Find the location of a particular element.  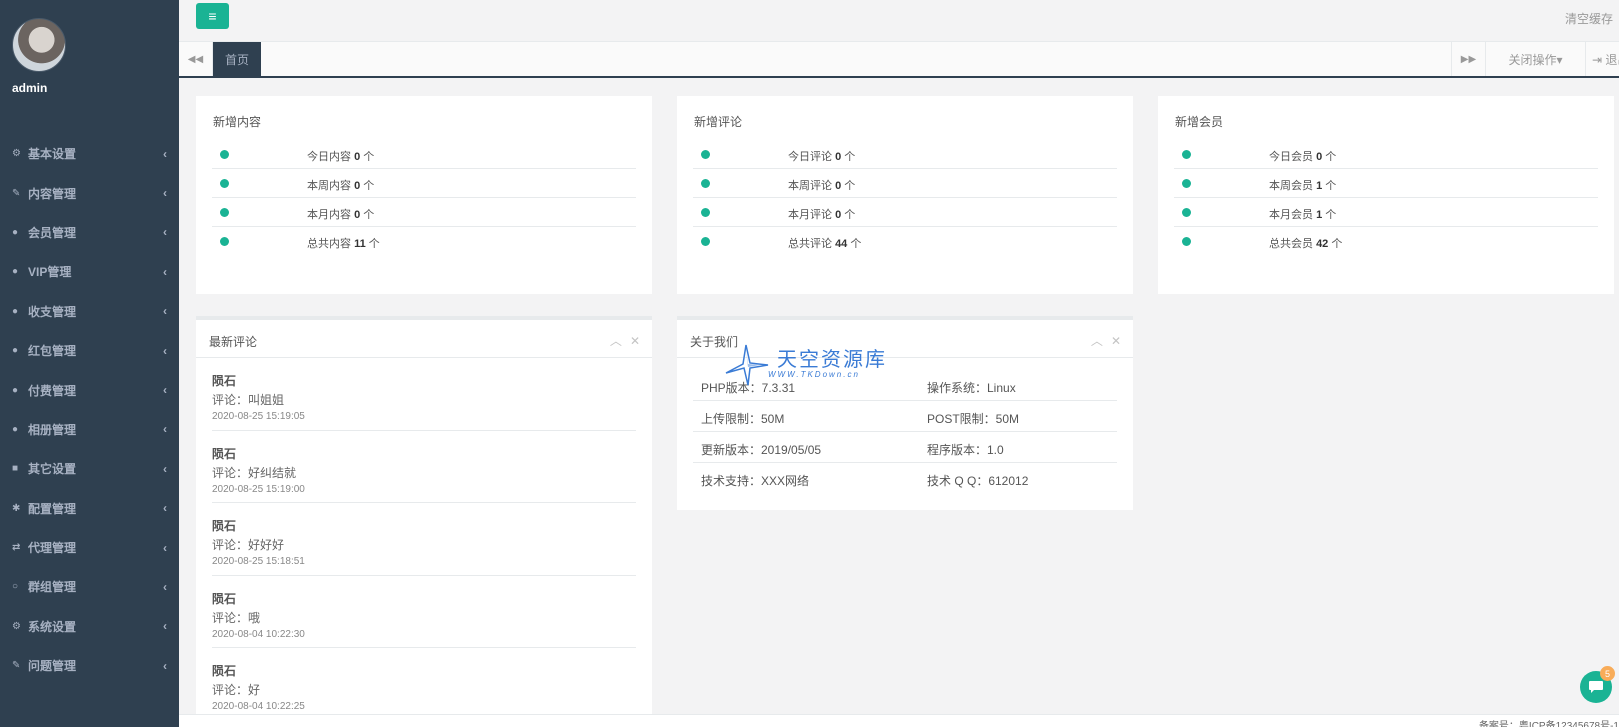

info-left: 技术支持：XXX网络 is located at coordinates (755, 481).